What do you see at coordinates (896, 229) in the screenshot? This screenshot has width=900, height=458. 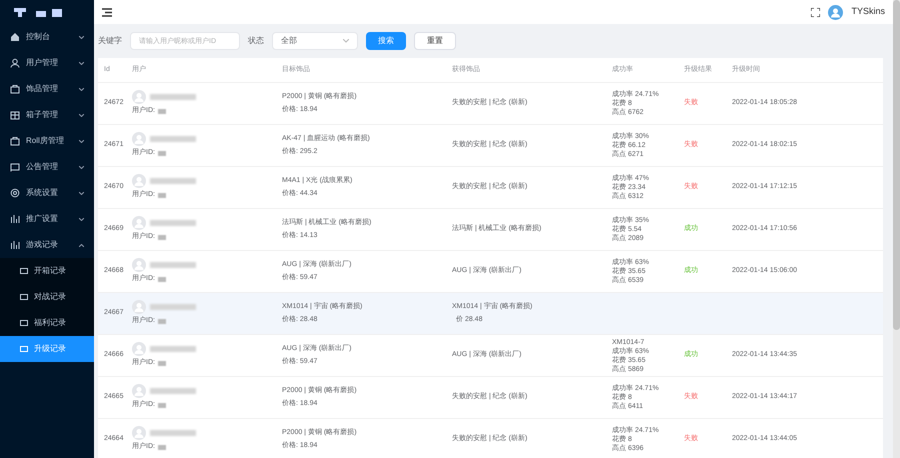 I see `scrollbar` at bounding box center [896, 229].